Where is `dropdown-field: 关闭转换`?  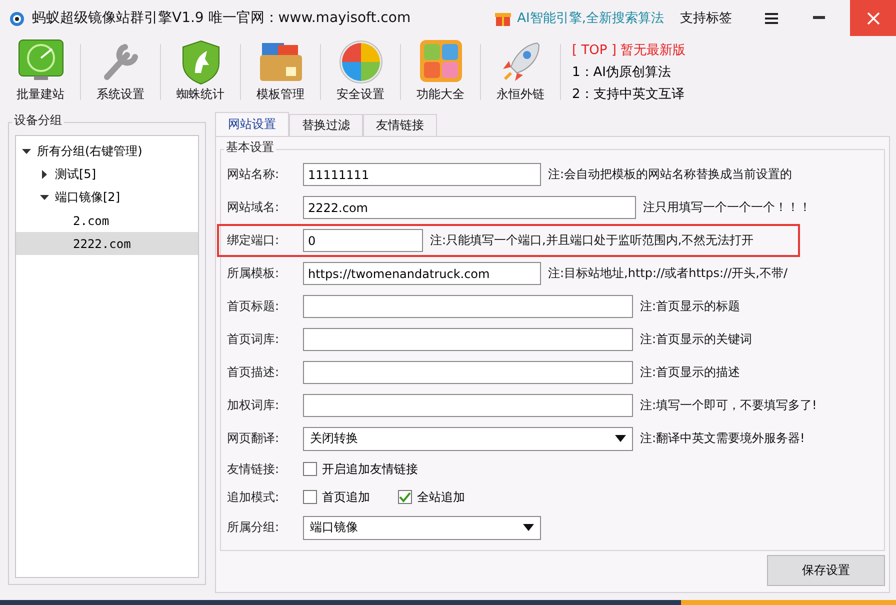 dropdown-field: 关闭转换 is located at coordinates (468, 438).